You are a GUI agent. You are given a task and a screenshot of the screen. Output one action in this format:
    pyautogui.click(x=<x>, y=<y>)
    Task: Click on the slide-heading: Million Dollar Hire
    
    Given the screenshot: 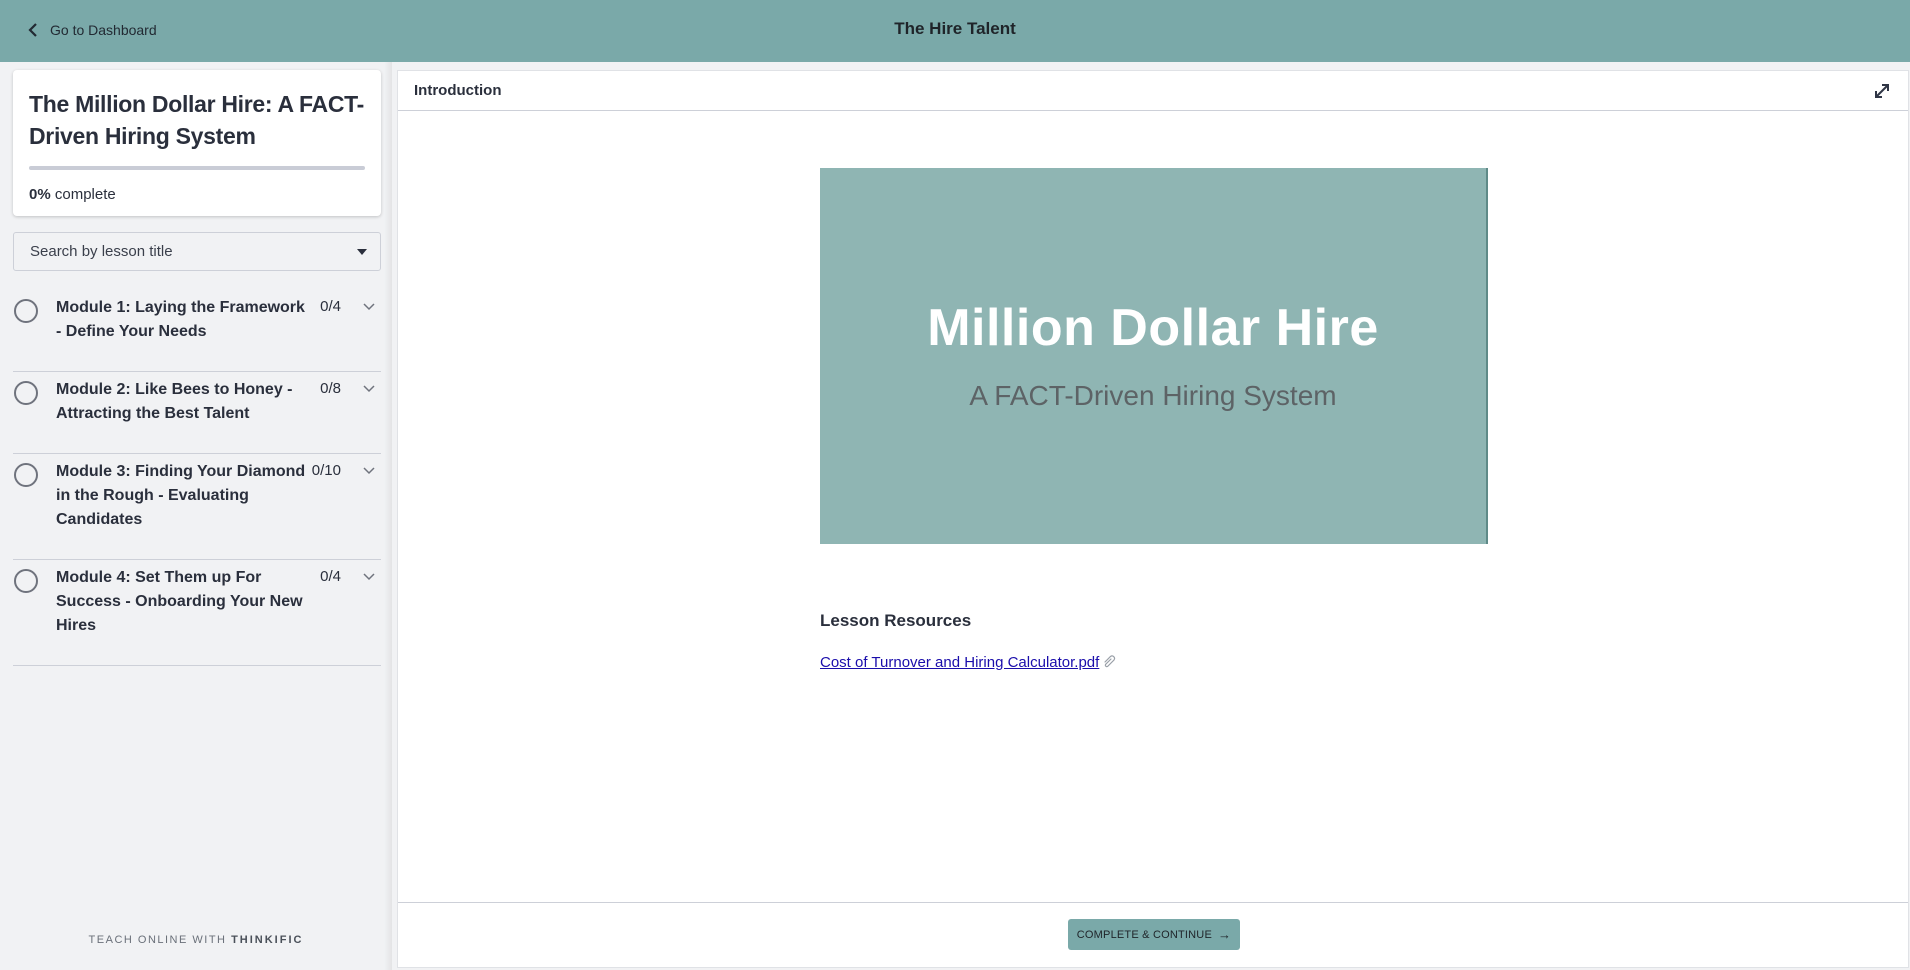 What is the action you would take?
    pyautogui.click(x=1153, y=328)
    